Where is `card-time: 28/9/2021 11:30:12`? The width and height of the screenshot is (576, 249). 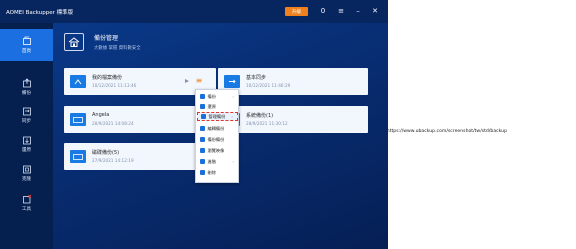 card-time: 28/9/2021 11:30:12 is located at coordinates (267, 123).